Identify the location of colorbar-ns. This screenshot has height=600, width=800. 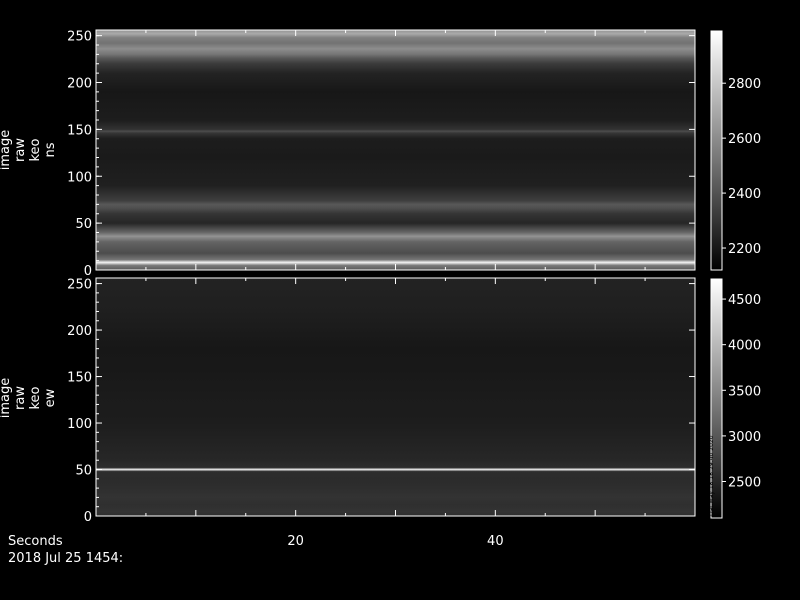
(716, 150).